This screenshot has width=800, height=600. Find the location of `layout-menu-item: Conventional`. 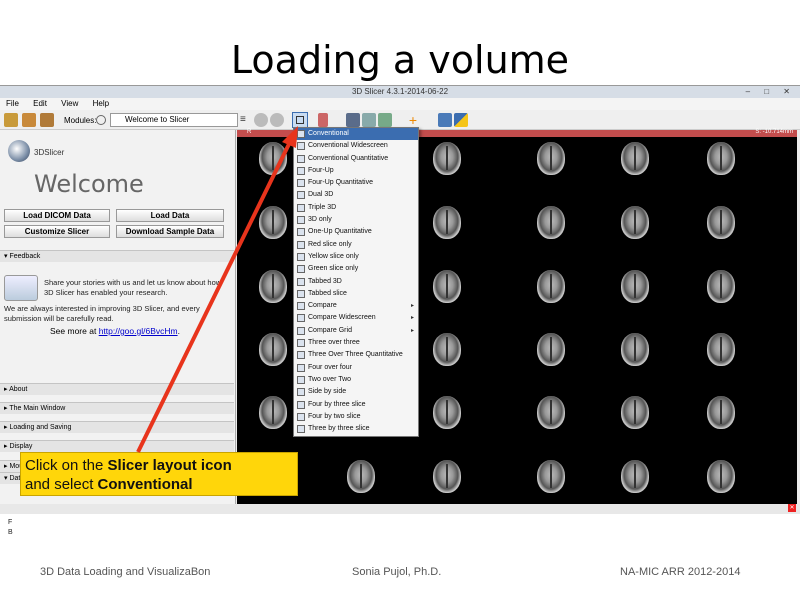

layout-menu-item: Conventional is located at coordinates (356, 134).